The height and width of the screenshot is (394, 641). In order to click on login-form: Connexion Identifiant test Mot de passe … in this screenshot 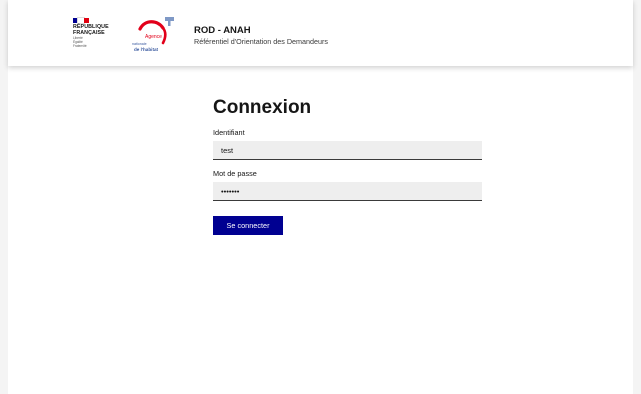, I will do `click(347, 166)`.